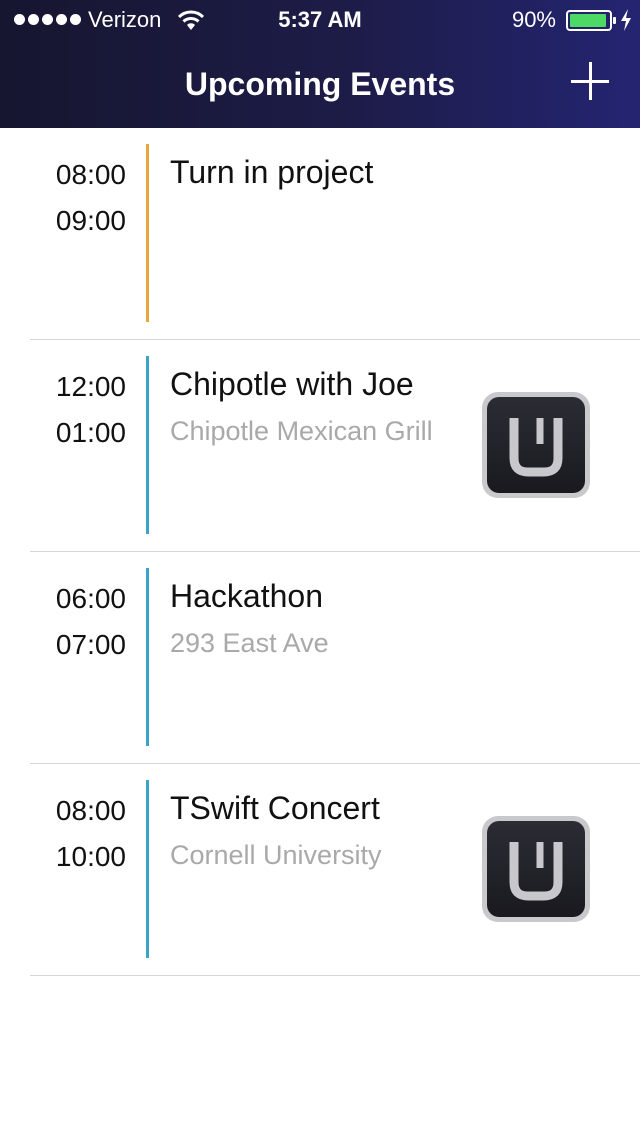 Image resolution: width=640 pixels, height=1136 pixels. Describe the element at coordinates (63, 622) in the screenshot. I see `event-times: 06:00 07:00` at that location.